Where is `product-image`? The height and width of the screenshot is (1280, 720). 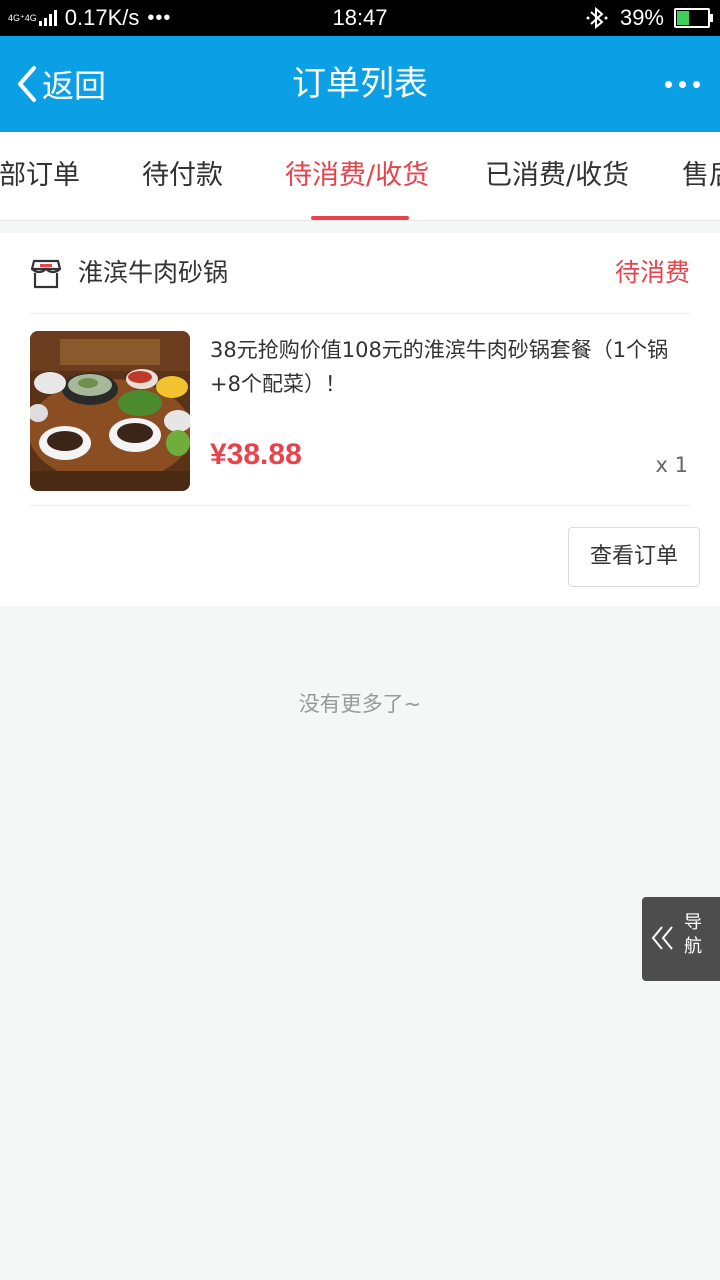 product-image is located at coordinates (110, 411).